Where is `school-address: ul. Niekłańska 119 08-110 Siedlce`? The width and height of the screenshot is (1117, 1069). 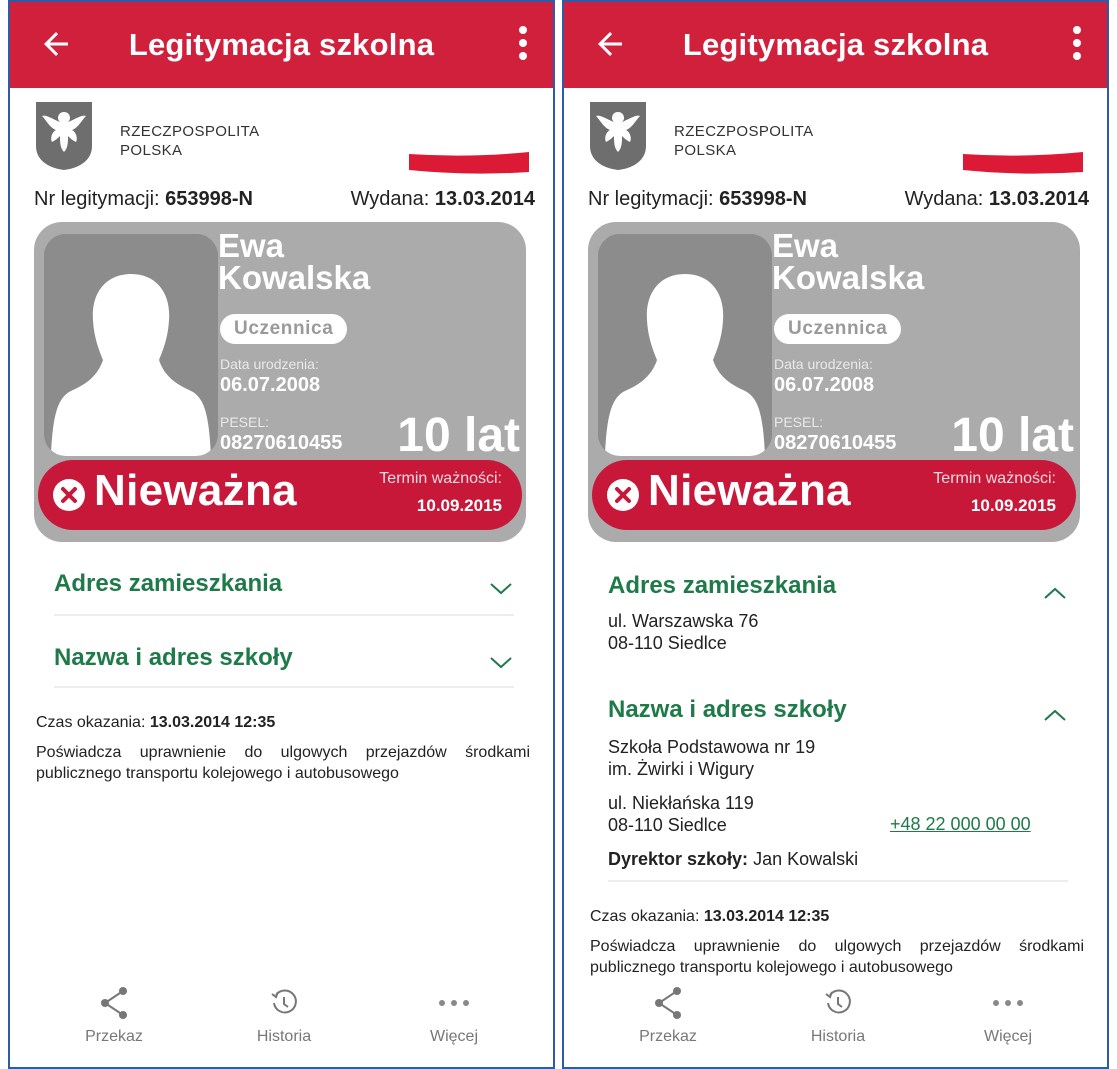 school-address: ul. Niekłańska 119 08-110 Siedlce is located at coordinates (681, 814).